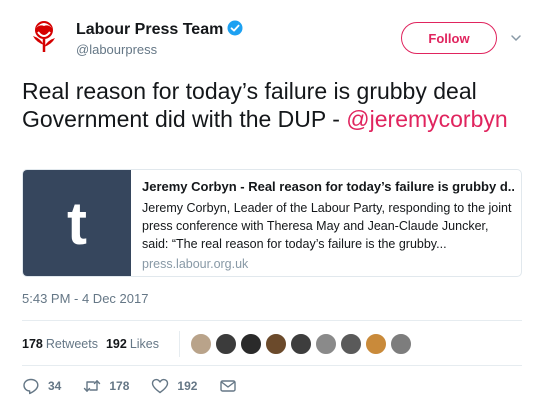  I want to click on envelope-icon, so click(228, 386).